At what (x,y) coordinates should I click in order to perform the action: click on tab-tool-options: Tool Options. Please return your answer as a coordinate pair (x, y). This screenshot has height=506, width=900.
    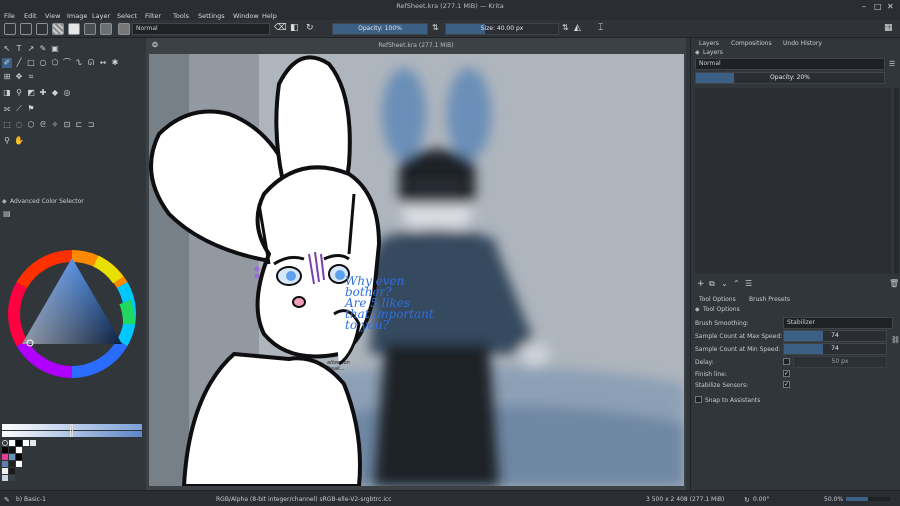
    Looking at the image, I should click on (717, 299).